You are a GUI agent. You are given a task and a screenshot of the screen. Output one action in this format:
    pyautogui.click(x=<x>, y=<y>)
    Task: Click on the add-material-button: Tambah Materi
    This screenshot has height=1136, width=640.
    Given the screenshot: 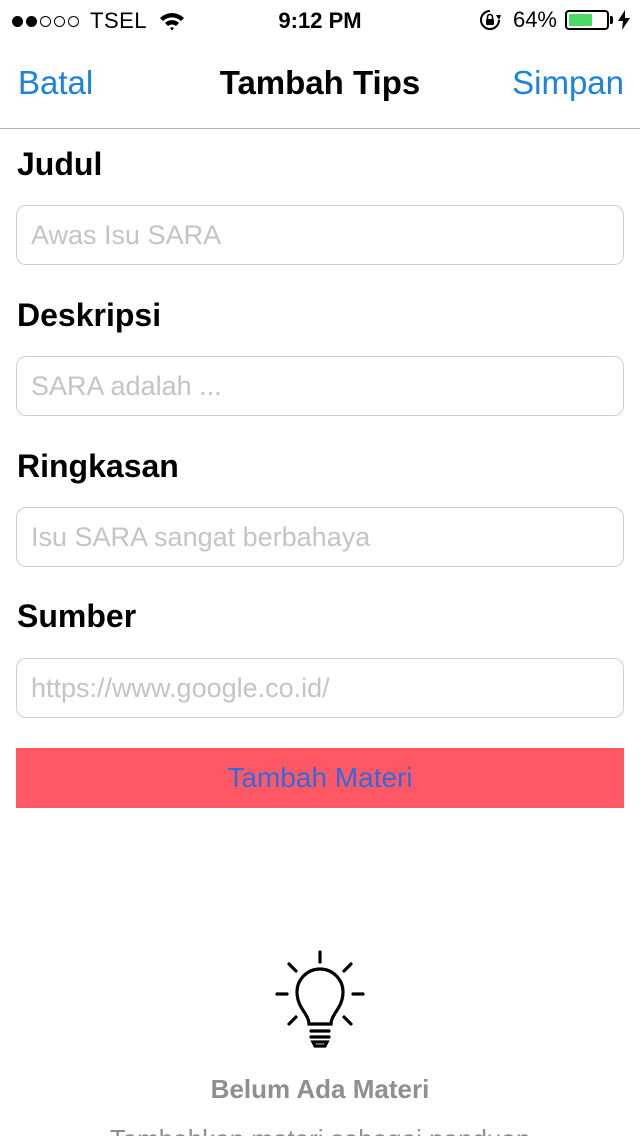 What is the action you would take?
    pyautogui.click(x=320, y=778)
    